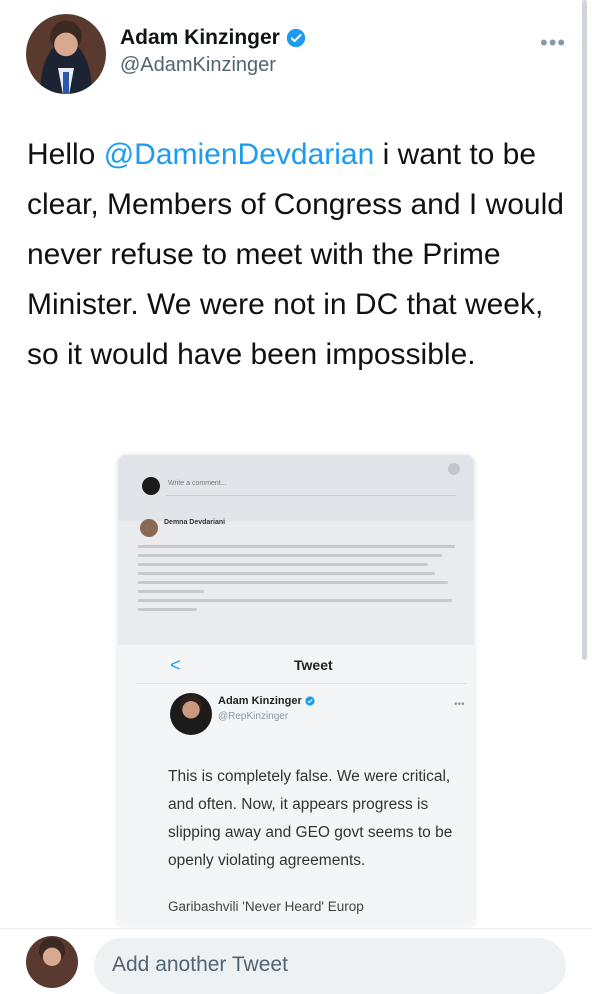 The height and width of the screenshot is (994, 592). Describe the element at coordinates (213, 51) in the screenshot. I see `author-name-block: Adam Kinzinger @AdamKinzinger` at that location.